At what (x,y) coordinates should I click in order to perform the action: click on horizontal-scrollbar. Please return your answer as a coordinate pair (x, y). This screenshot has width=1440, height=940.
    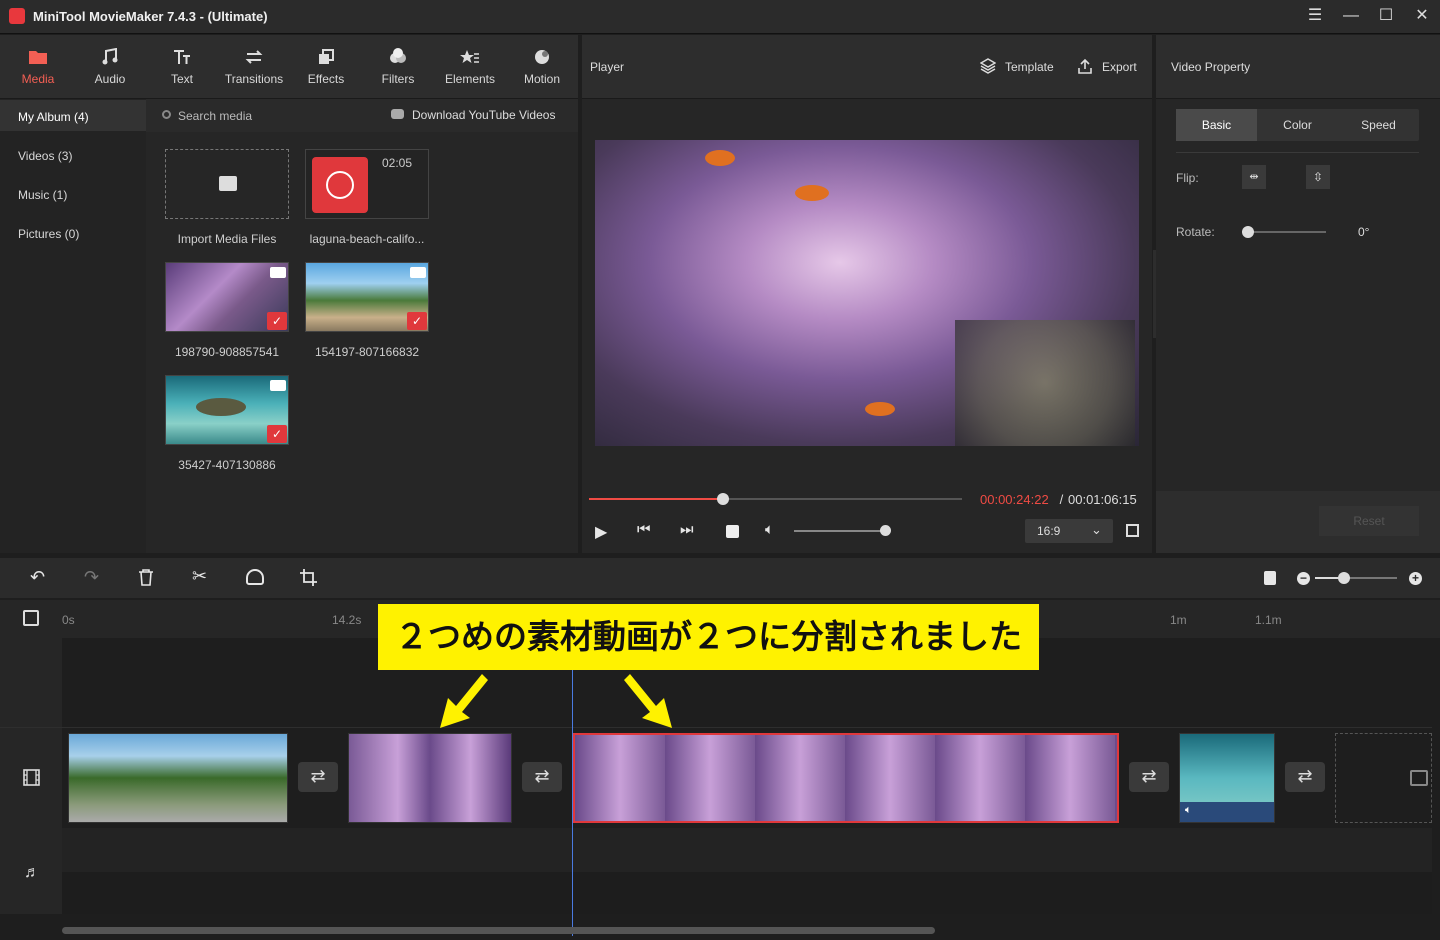
    Looking at the image, I should click on (498, 930).